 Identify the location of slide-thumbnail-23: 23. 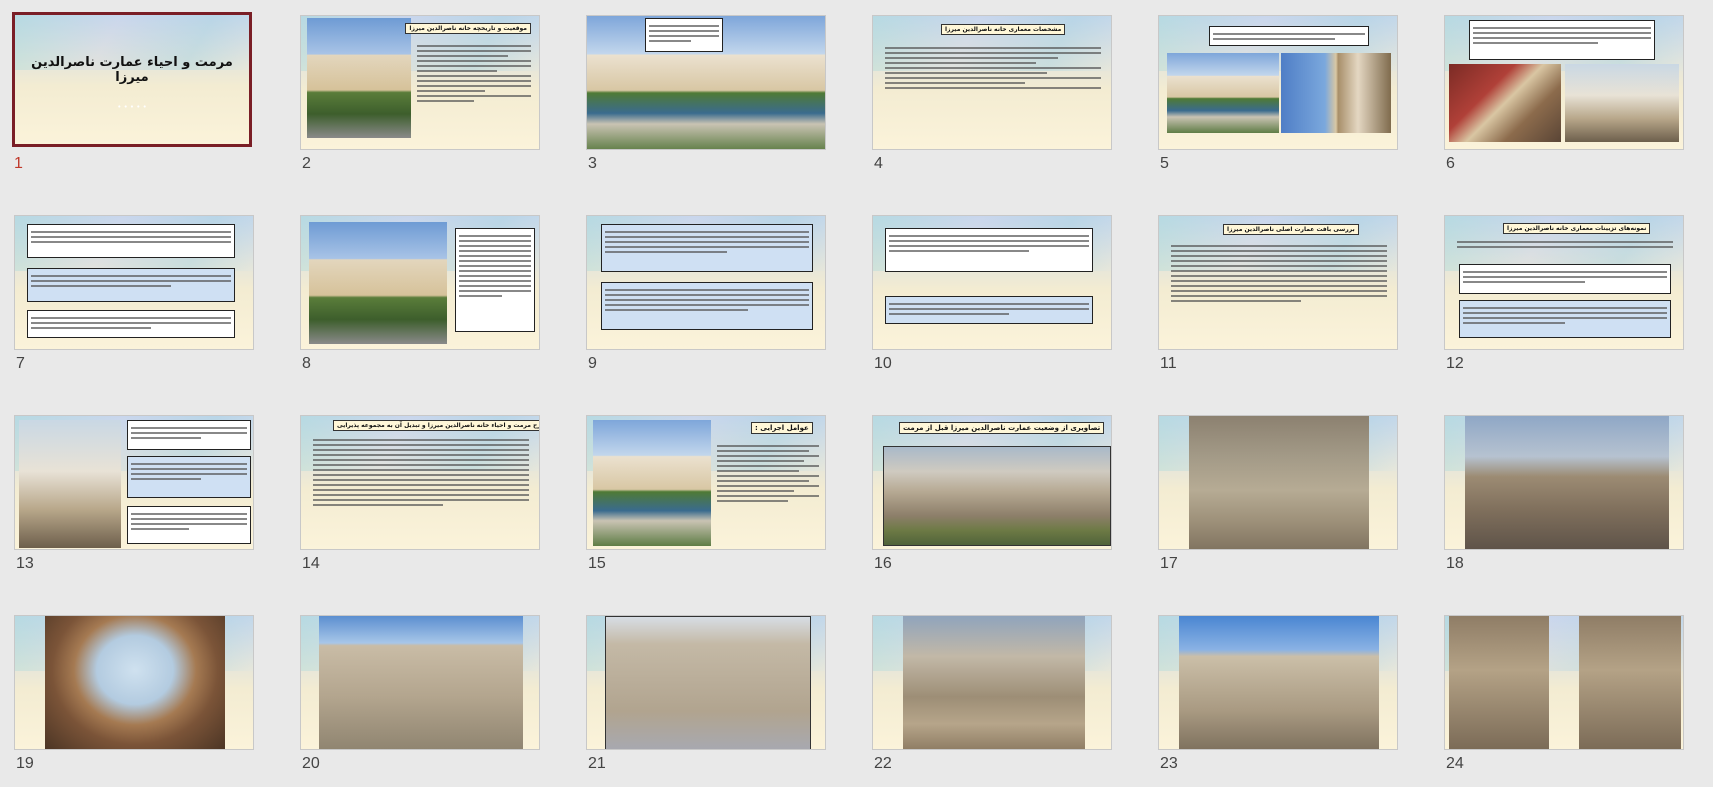
(1279, 697).